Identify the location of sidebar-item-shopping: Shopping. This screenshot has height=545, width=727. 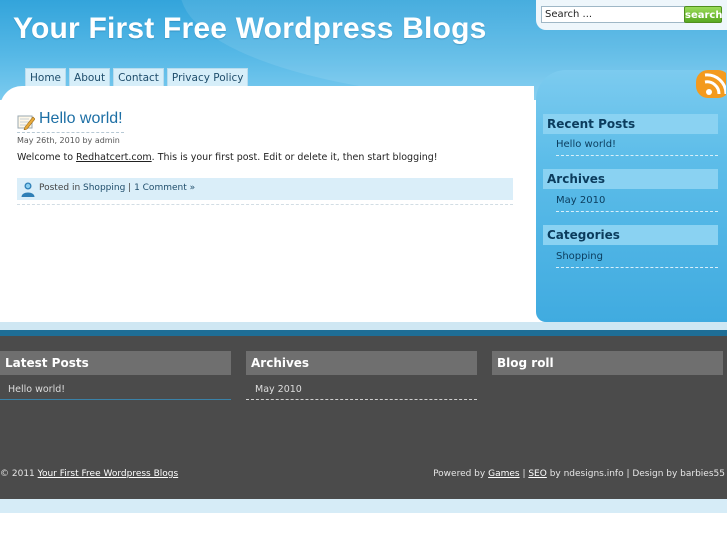
(579, 256).